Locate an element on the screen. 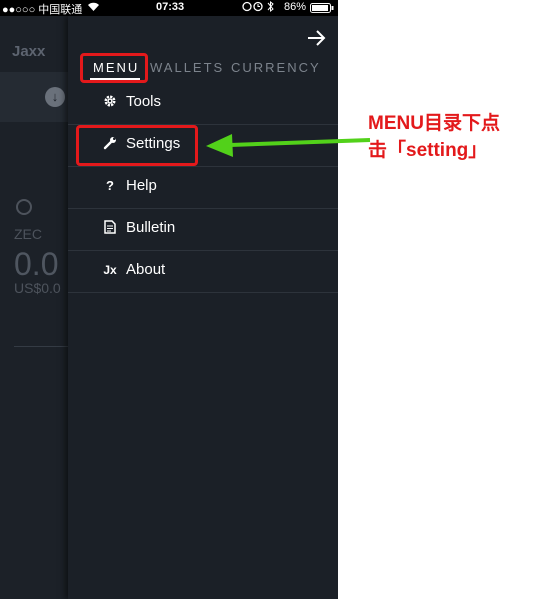 The width and height of the screenshot is (541, 599). gear-icon is located at coordinates (110, 102).